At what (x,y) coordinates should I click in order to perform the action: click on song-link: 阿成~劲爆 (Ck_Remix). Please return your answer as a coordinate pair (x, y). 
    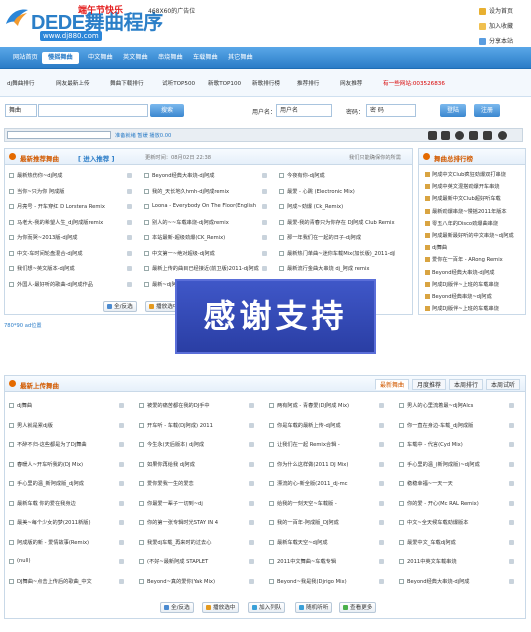
    Looking at the image, I should click on (341, 206).